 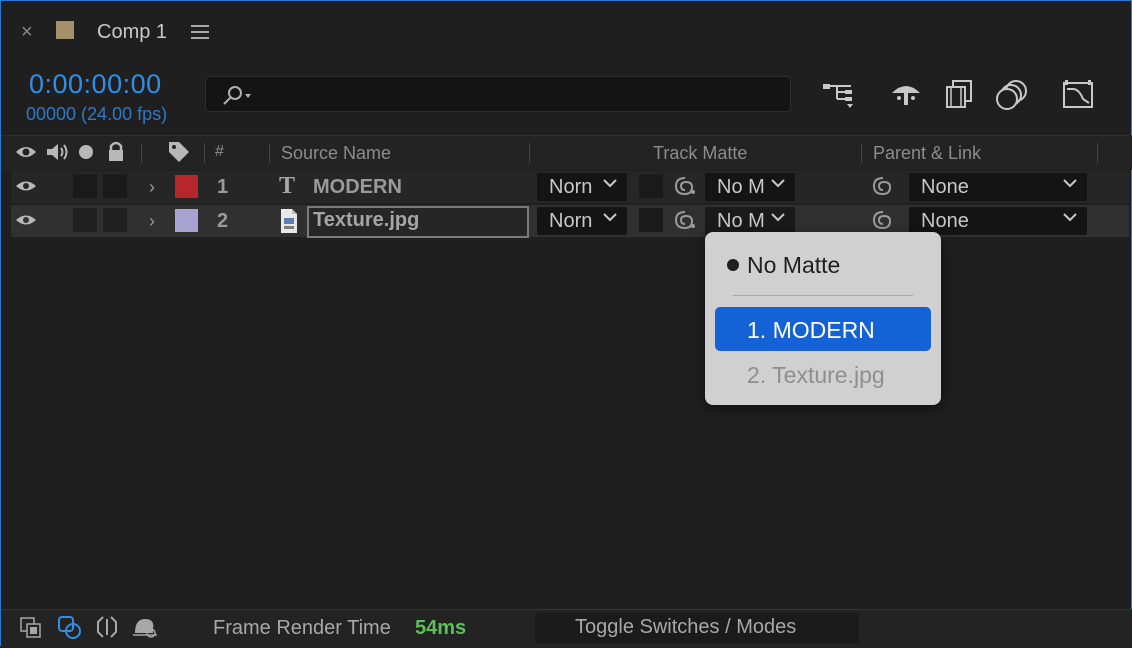 I want to click on text-layer-icon: T, so click(x=287, y=186).